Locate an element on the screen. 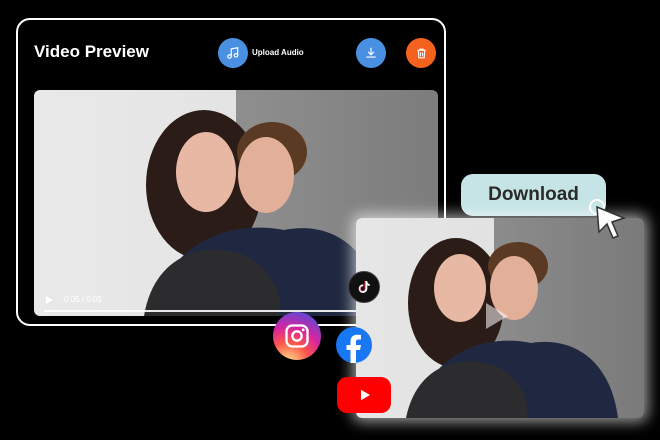 The height and width of the screenshot is (440, 660). trash-icon is located at coordinates (421, 53).